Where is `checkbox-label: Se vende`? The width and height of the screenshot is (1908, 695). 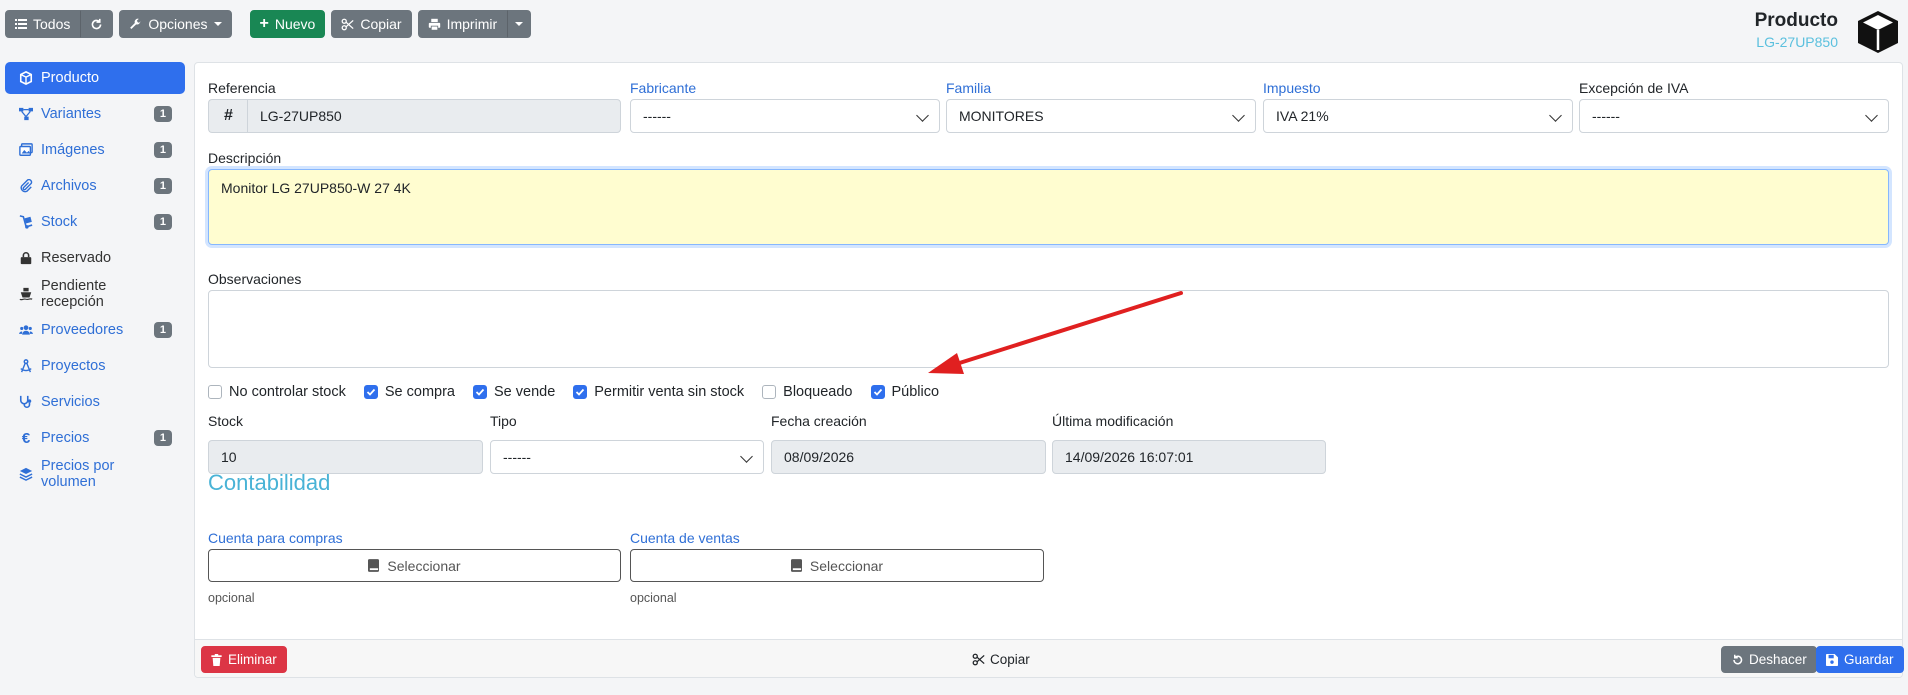
checkbox-label: Se vende is located at coordinates (524, 392).